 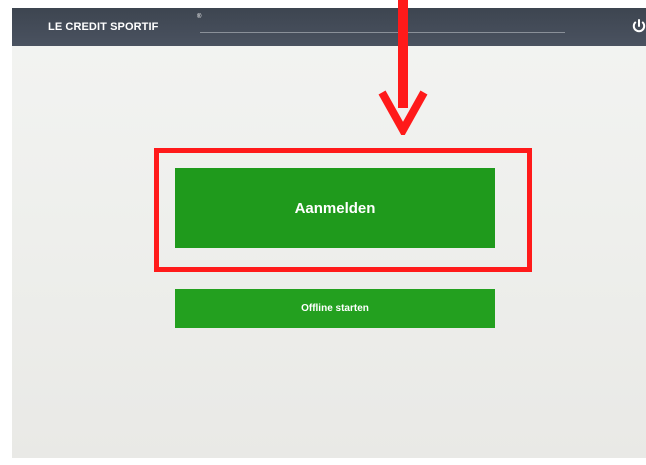 What do you see at coordinates (199, 17) in the screenshot?
I see `registered-mark: ®` at bounding box center [199, 17].